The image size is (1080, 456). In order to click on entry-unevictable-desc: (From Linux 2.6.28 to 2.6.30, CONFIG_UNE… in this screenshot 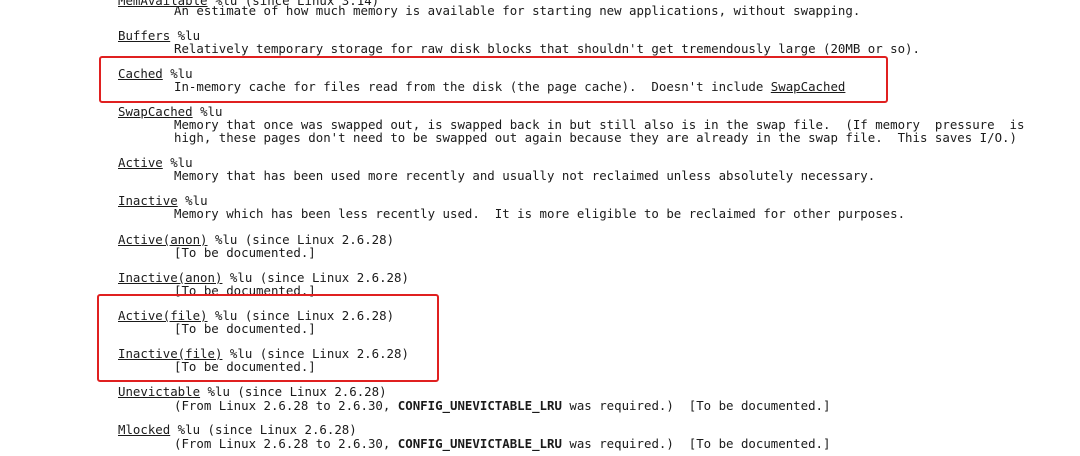, I will do `click(502, 406)`.